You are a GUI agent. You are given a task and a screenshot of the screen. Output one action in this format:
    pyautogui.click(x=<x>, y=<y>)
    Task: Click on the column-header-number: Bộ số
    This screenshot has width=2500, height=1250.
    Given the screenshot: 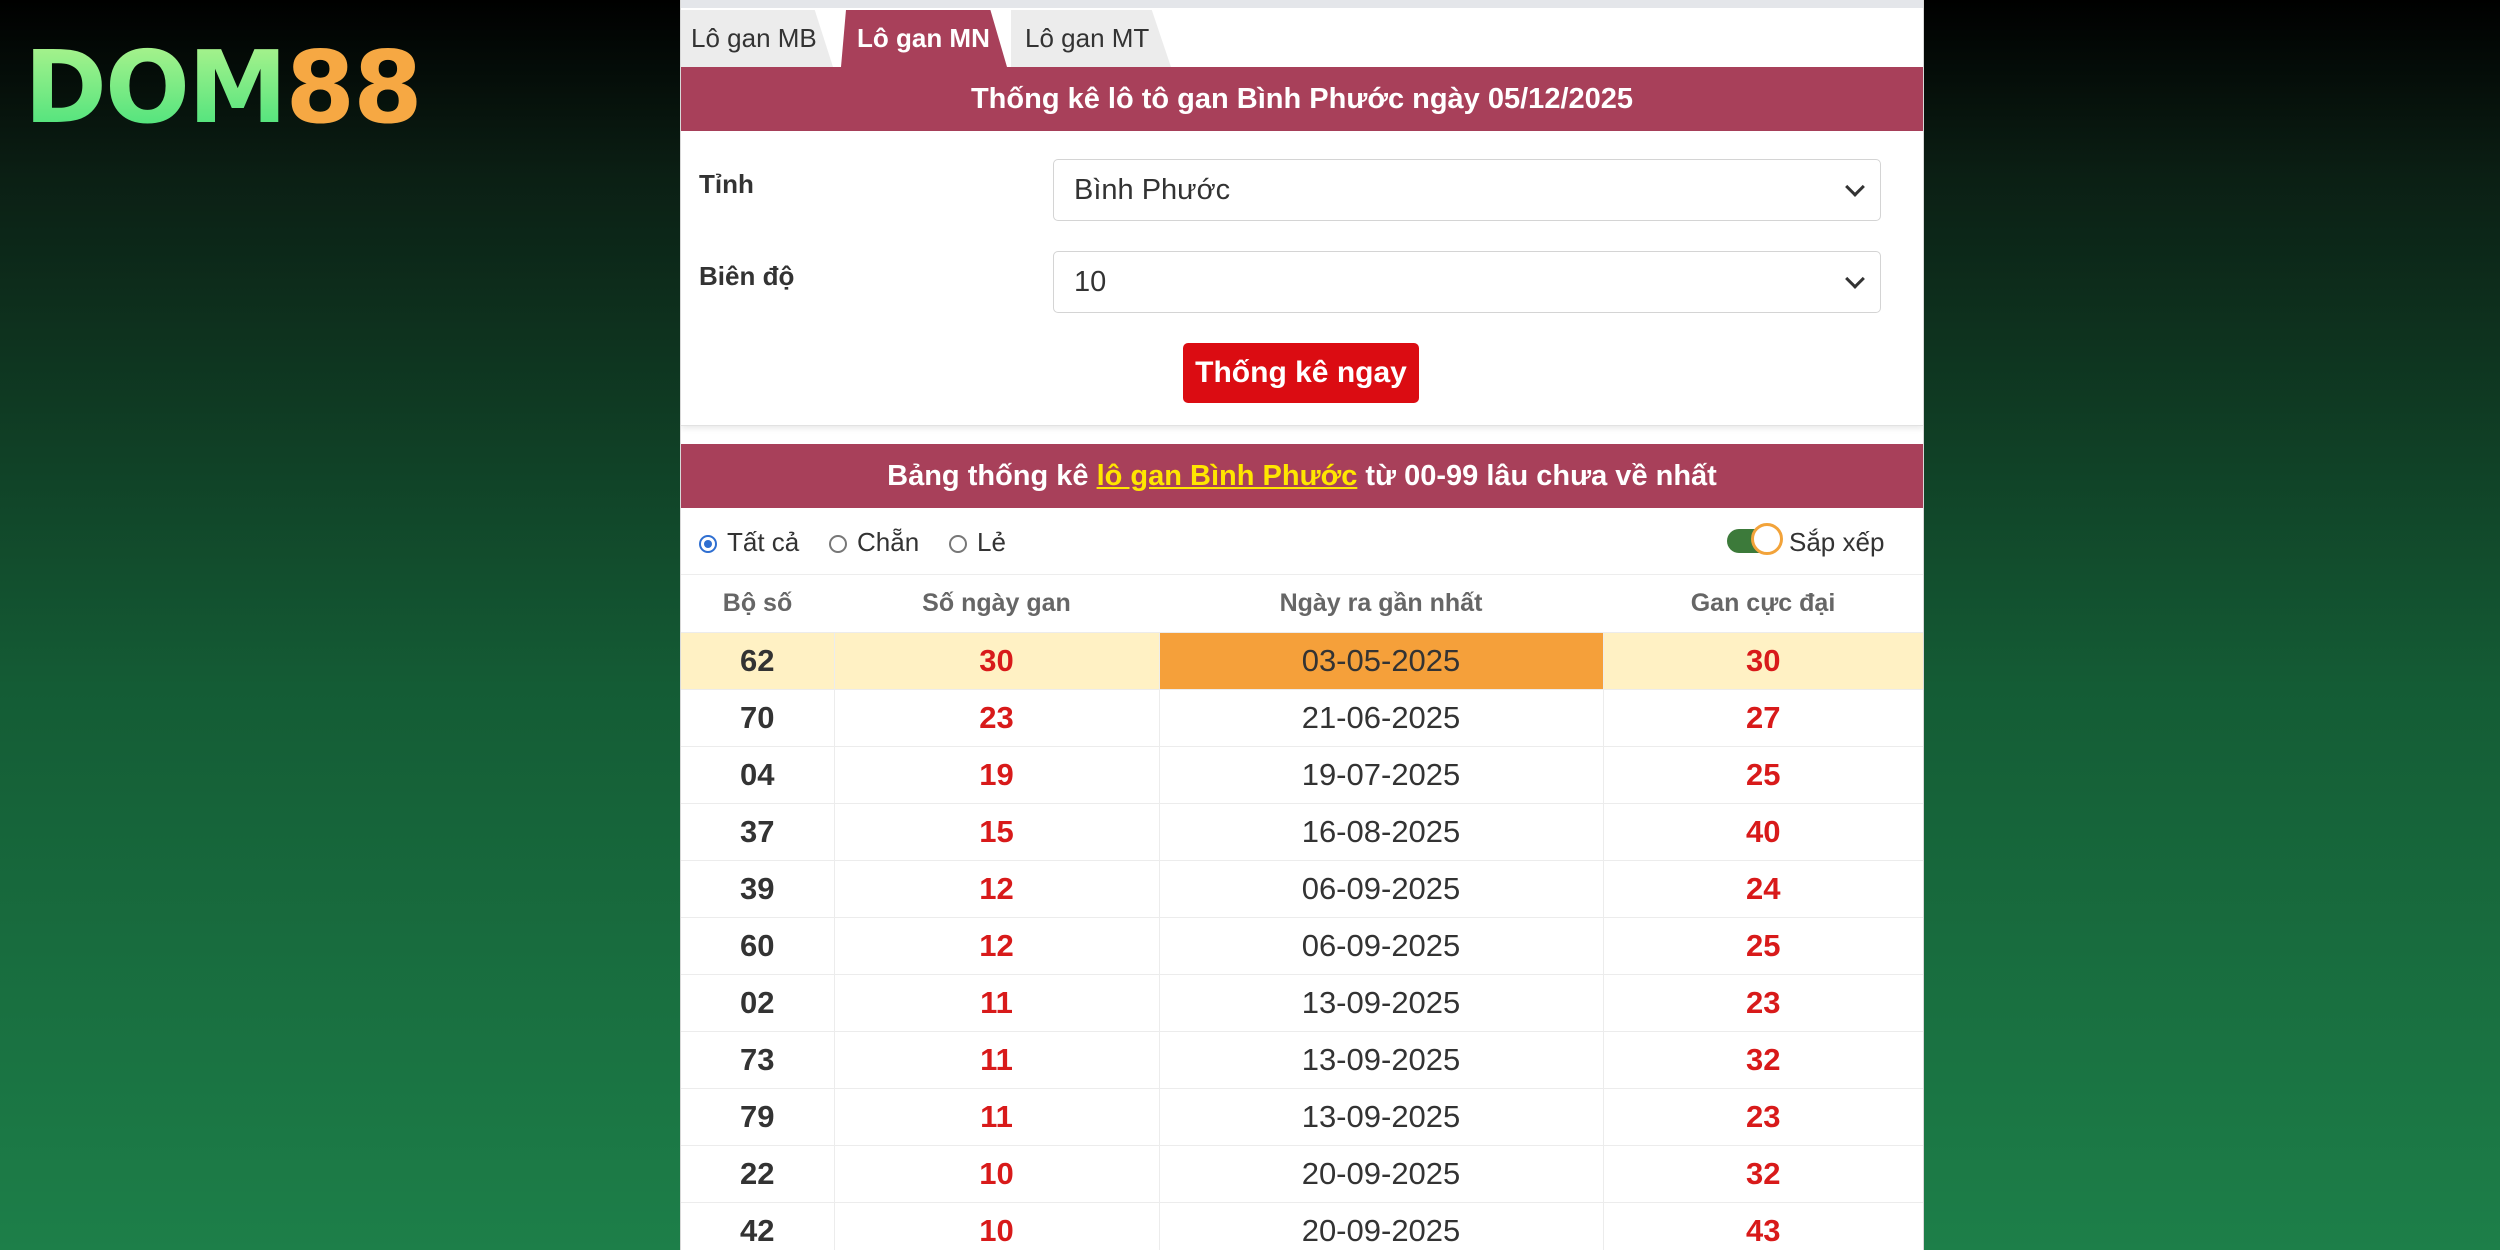 What is the action you would take?
    pyautogui.click(x=757, y=604)
    